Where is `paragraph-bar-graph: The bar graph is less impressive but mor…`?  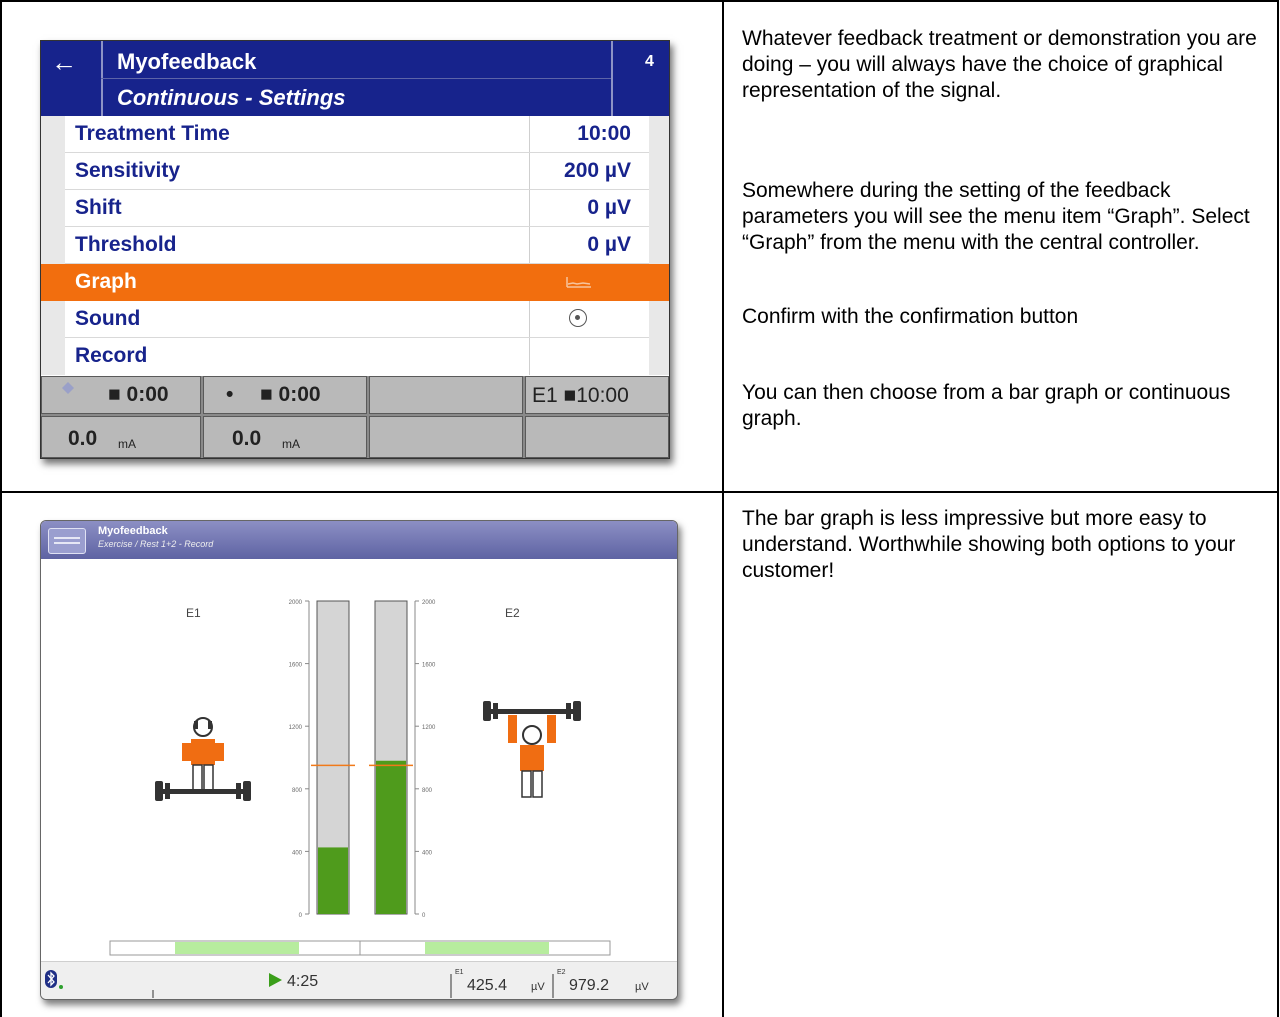 paragraph-bar-graph: The bar graph is less impressive but mor… is located at coordinates (989, 544).